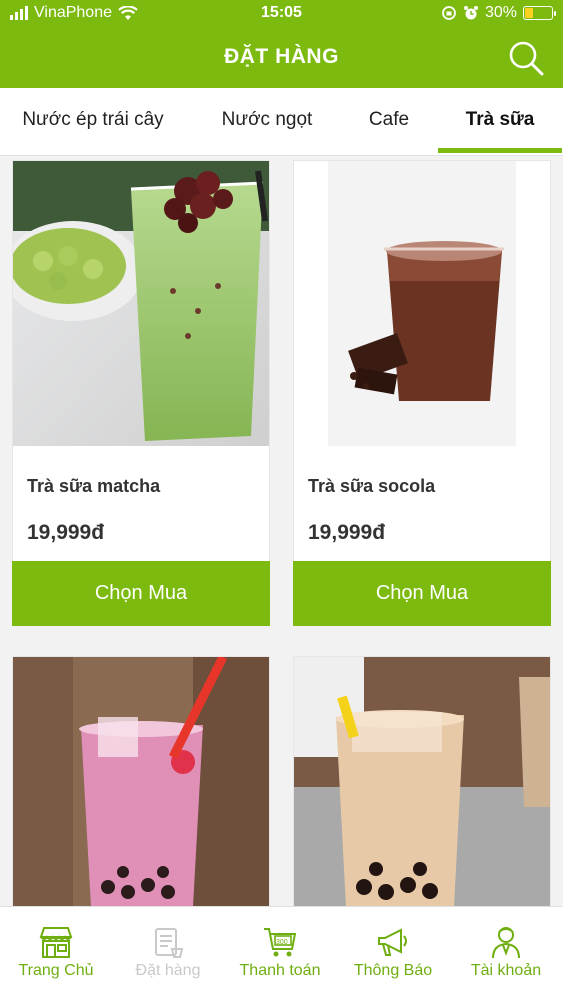 The width and height of the screenshot is (563, 1000). I want to click on product-name: Trà sữa matcha, so click(94, 486).